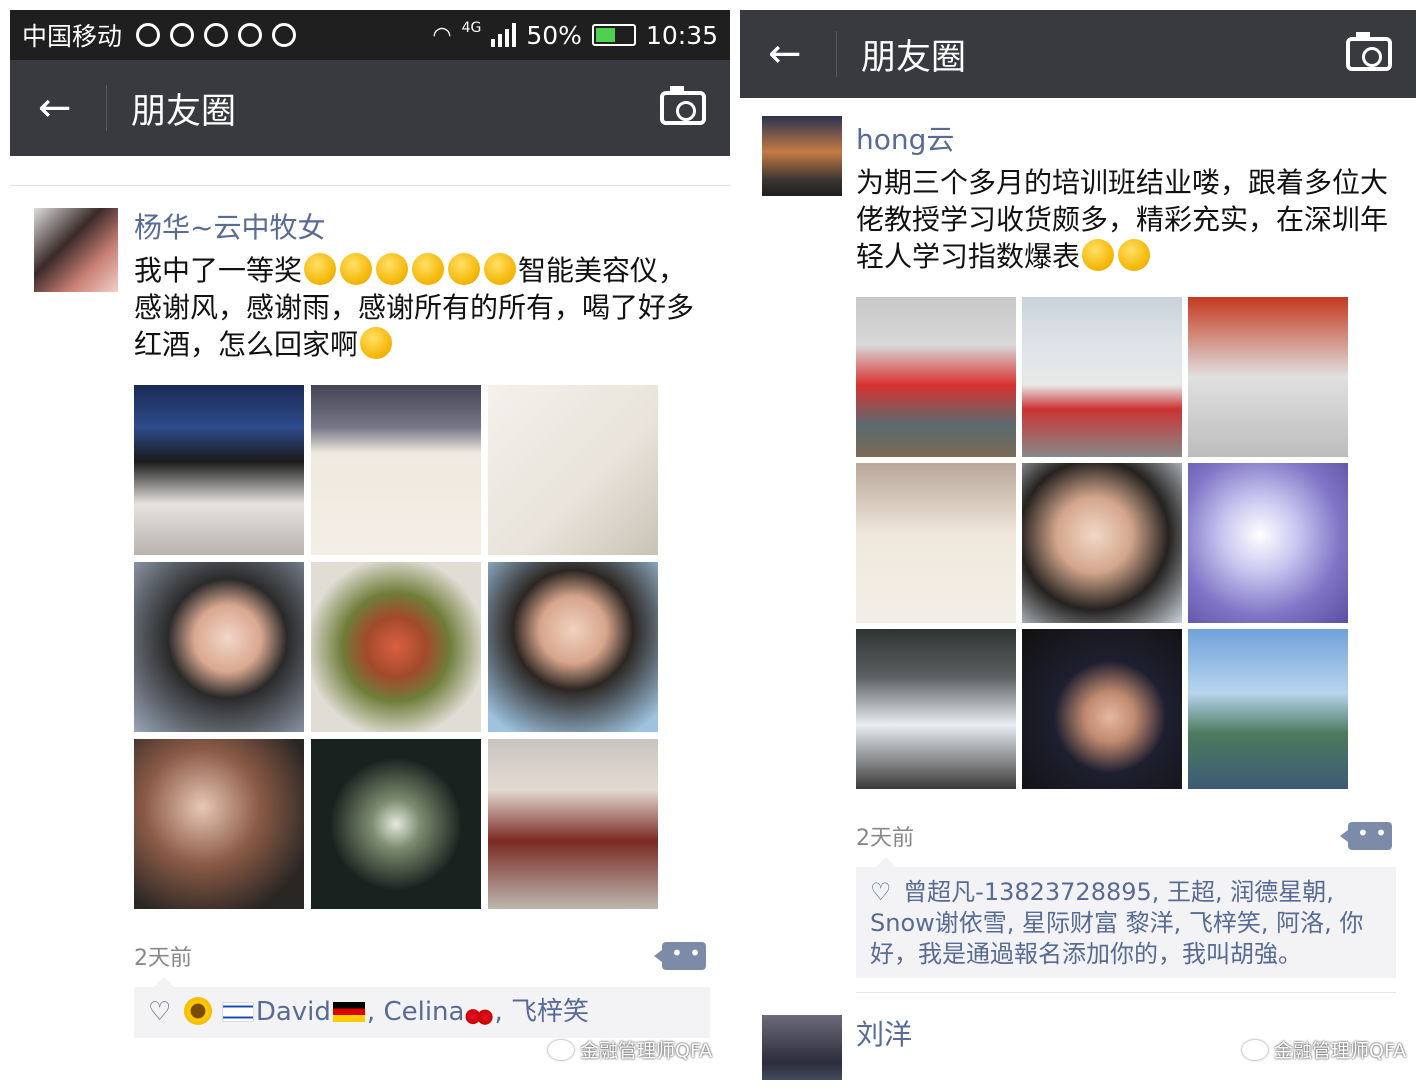  Describe the element at coordinates (936, 377) in the screenshot. I see `photo-group` at that location.